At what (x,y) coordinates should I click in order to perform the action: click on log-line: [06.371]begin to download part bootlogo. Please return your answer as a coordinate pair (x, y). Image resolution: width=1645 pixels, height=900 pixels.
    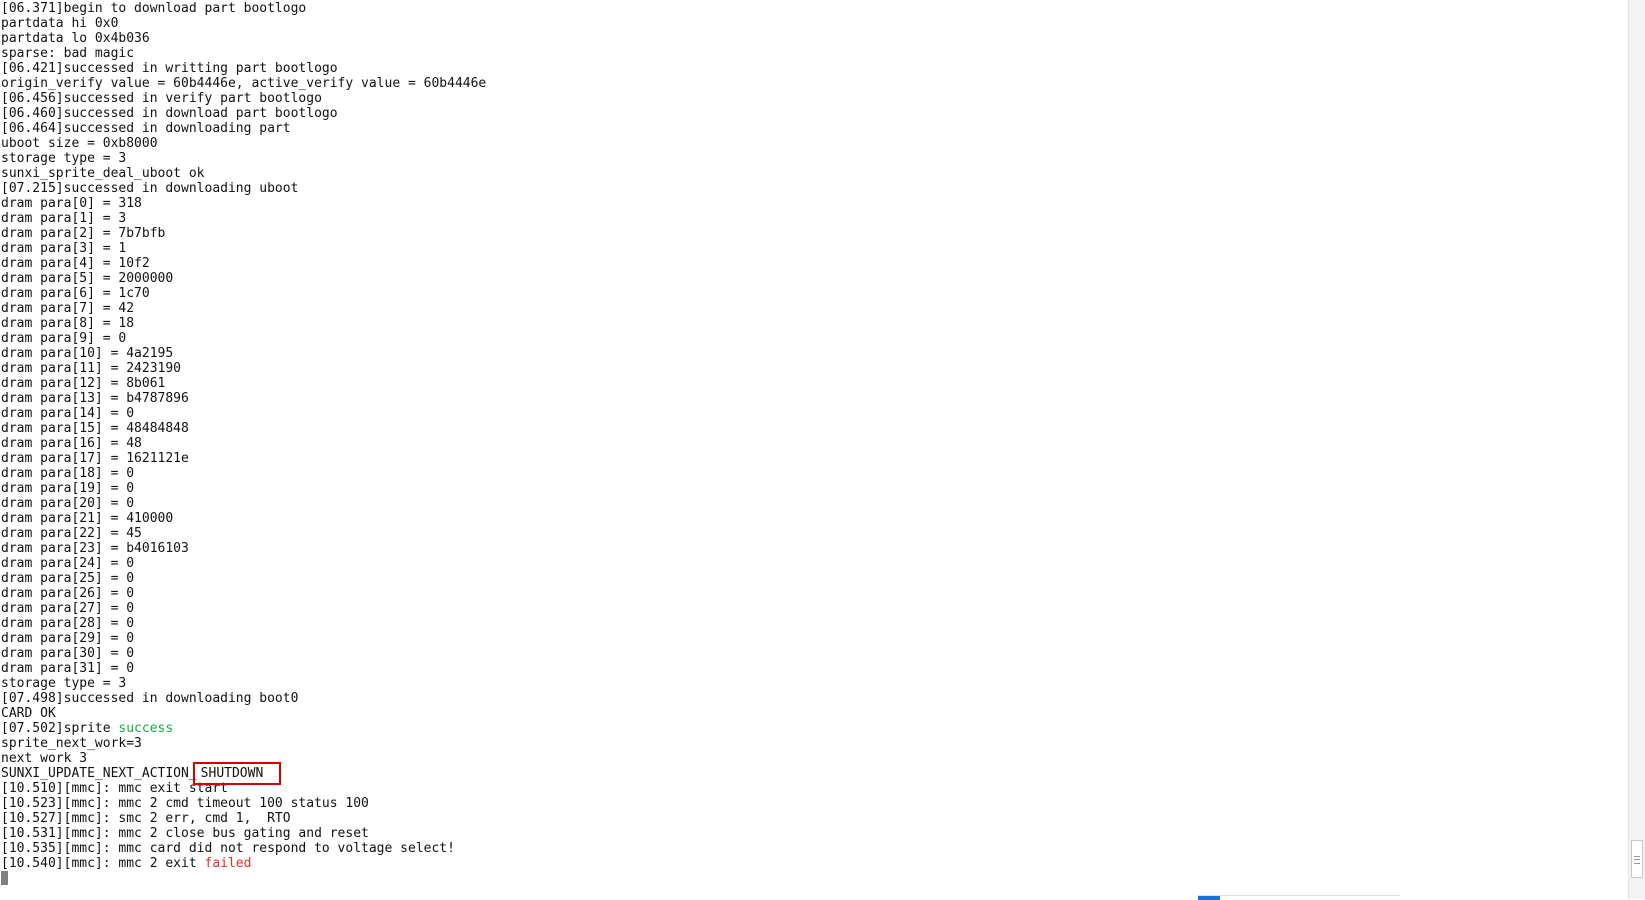
    Looking at the image, I should click on (154, 8).